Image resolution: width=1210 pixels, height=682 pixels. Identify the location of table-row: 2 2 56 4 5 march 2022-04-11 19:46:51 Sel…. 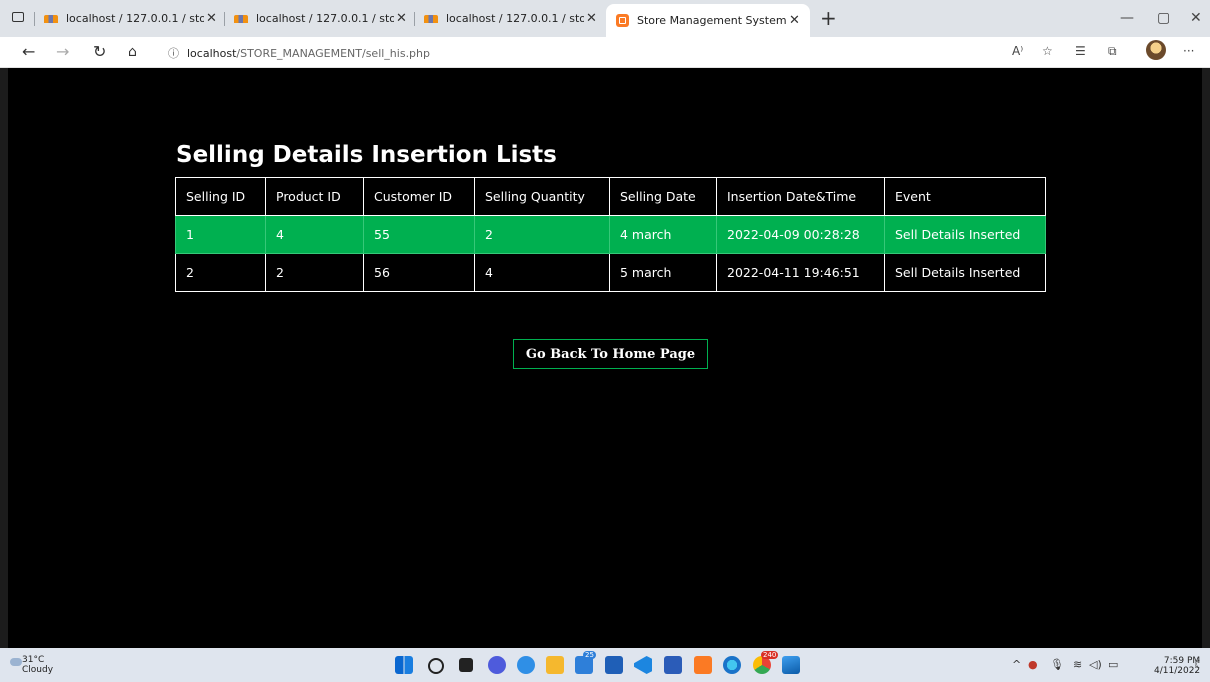
(610, 272).